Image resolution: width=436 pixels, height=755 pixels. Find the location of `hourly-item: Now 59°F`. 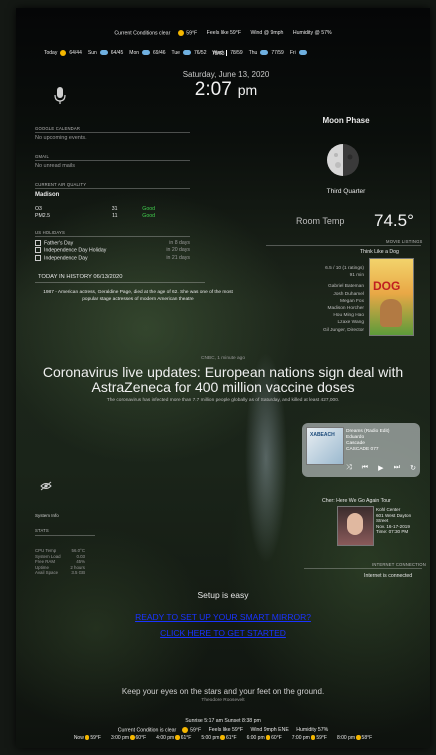

hourly-item: Now 59°F is located at coordinates (87, 738).